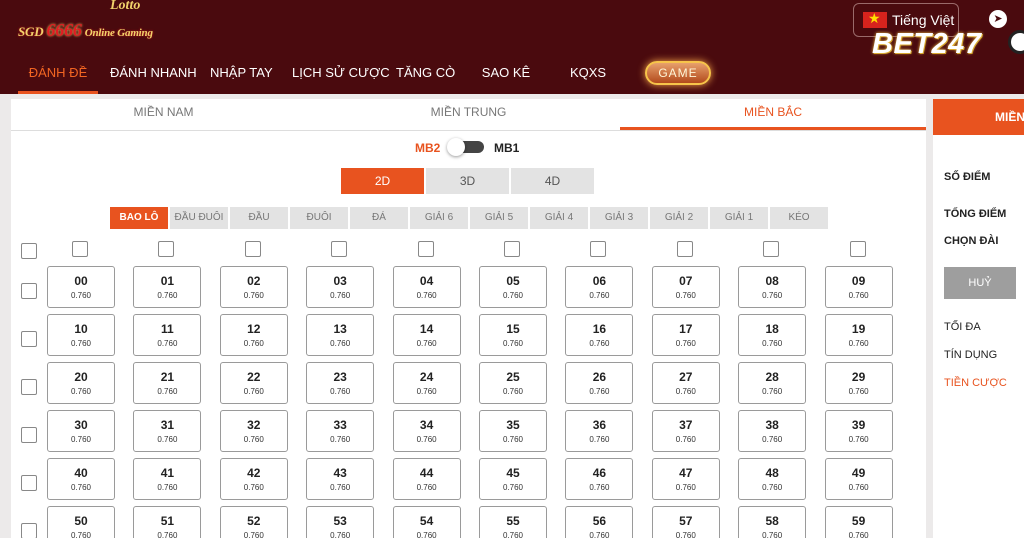 The height and width of the screenshot is (538, 1024). Describe the element at coordinates (427, 148) in the screenshot. I see `mb2-label: MB2` at that location.